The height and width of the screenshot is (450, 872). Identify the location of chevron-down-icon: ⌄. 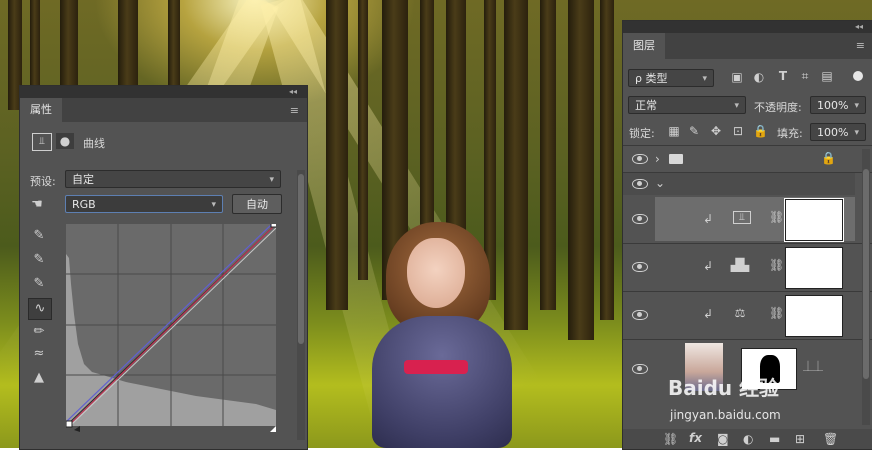
(660, 183).